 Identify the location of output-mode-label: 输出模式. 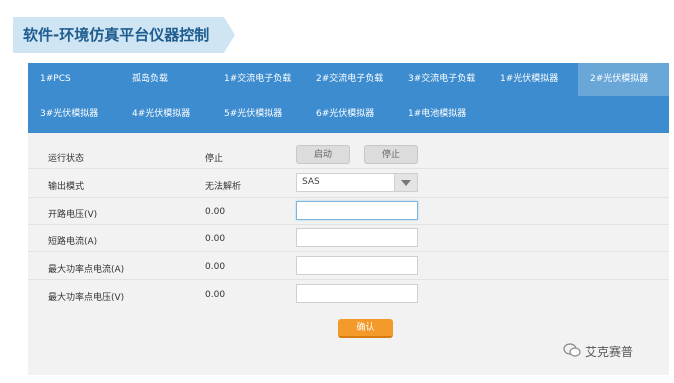
(66, 187).